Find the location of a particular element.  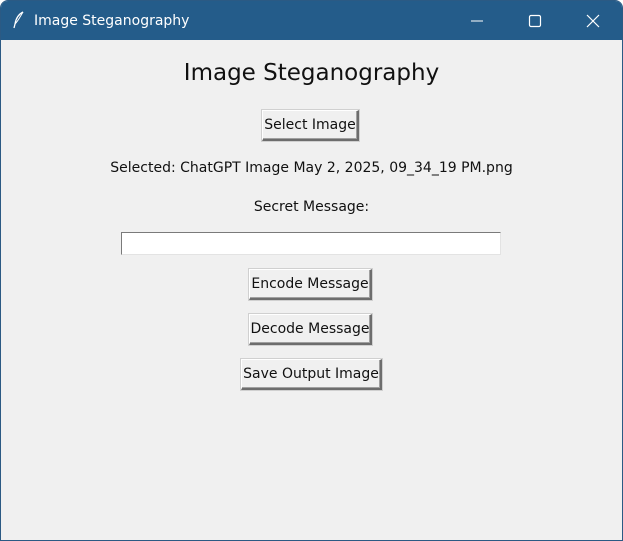

close-icon is located at coordinates (593, 21).